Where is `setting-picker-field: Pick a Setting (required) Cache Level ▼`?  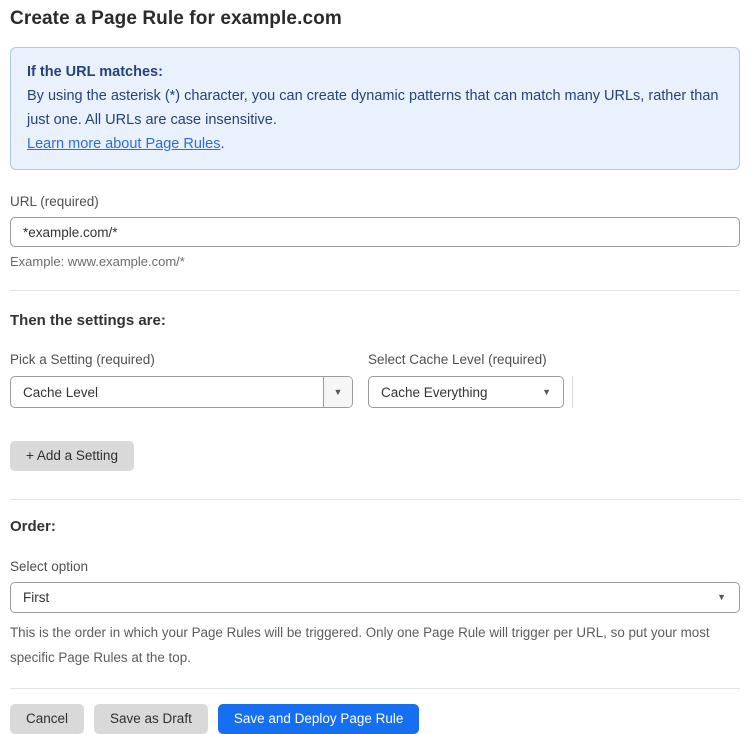
setting-picker-field: Pick a Setting (required) Cache Level ▼ is located at coordinates (181, 380).